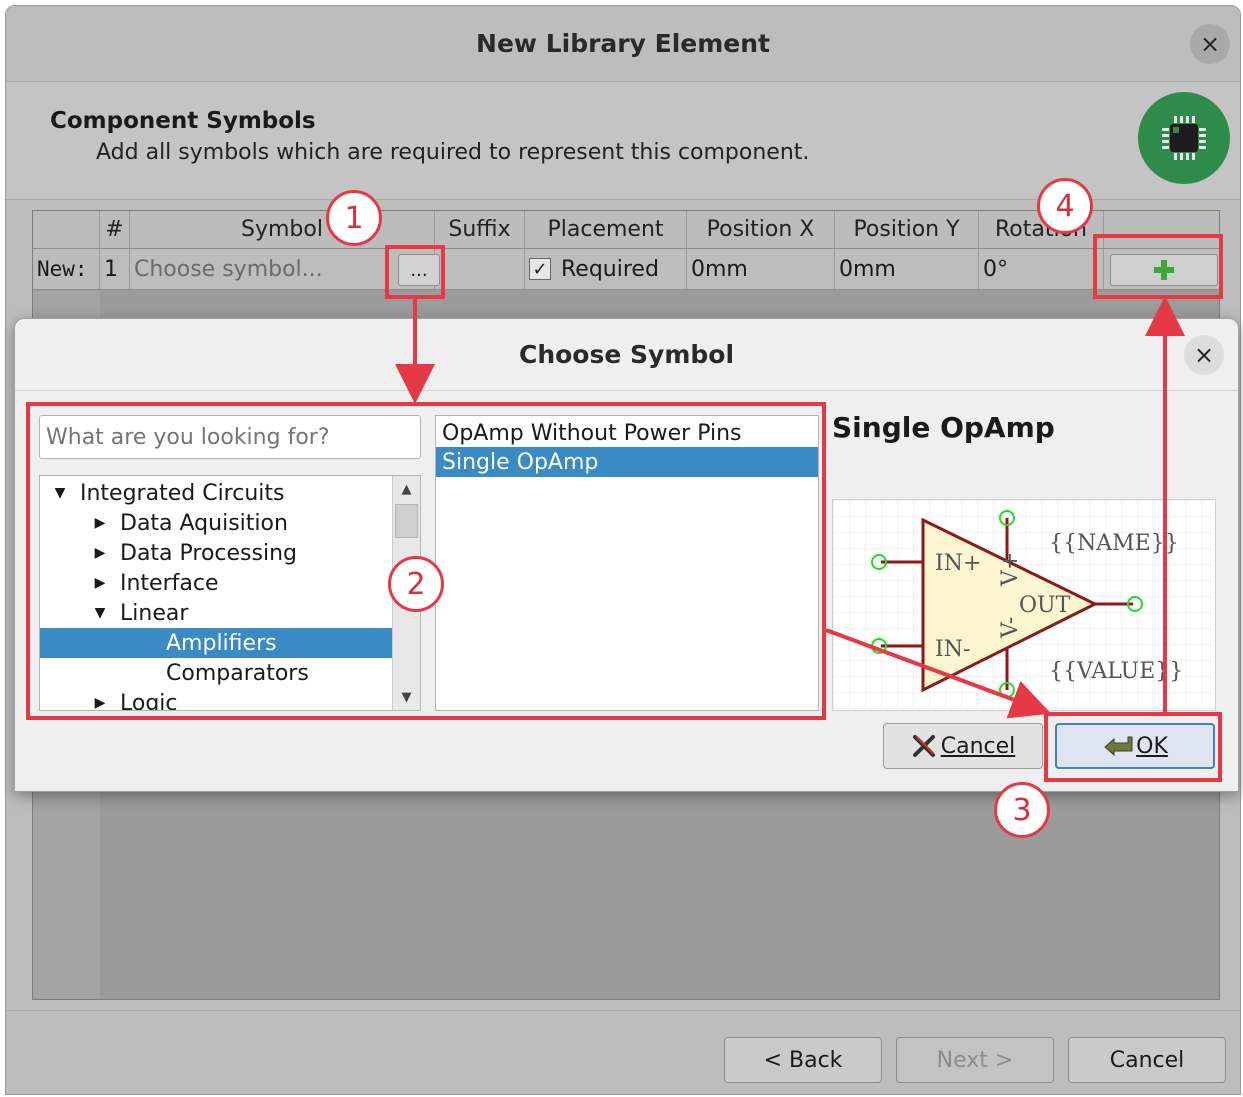 Image resolution: width=1243 pixels, height=1097 pixels. I want to click on tree-item-interface: ▶ Interface, so click(216, 583).